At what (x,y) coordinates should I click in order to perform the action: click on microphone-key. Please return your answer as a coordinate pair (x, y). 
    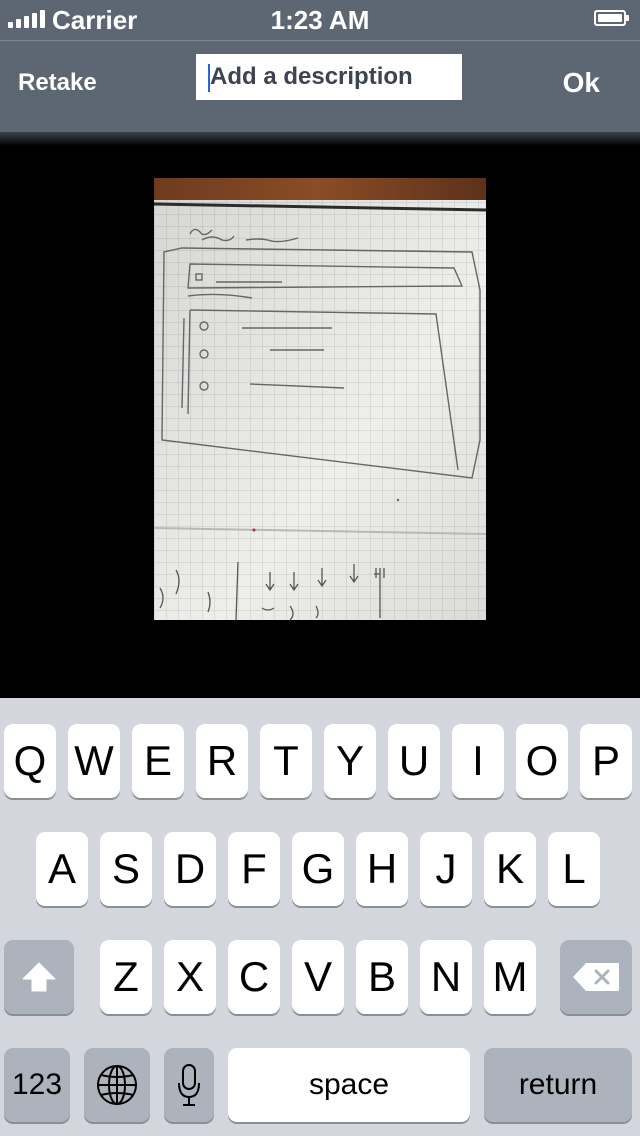
    Looking at the image, I should click on (189, 1085).